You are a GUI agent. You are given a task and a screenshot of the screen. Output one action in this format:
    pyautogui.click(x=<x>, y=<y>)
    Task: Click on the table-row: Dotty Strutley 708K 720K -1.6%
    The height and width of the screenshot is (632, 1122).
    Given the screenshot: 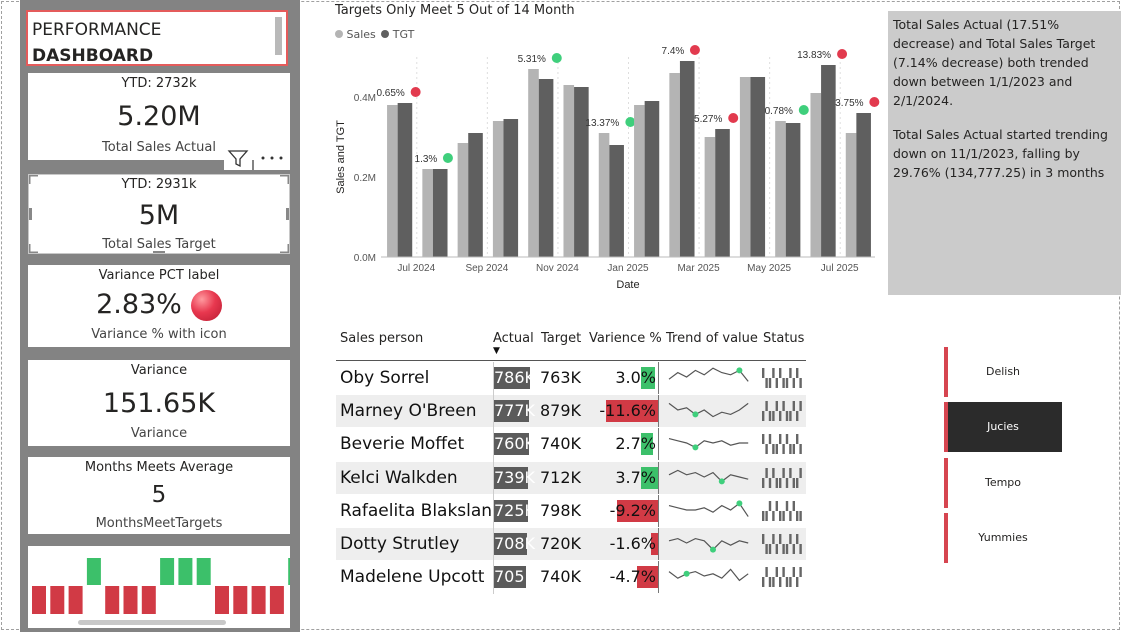 What is the action you would take?
    pyautogui.click(x=571, y=544)
    